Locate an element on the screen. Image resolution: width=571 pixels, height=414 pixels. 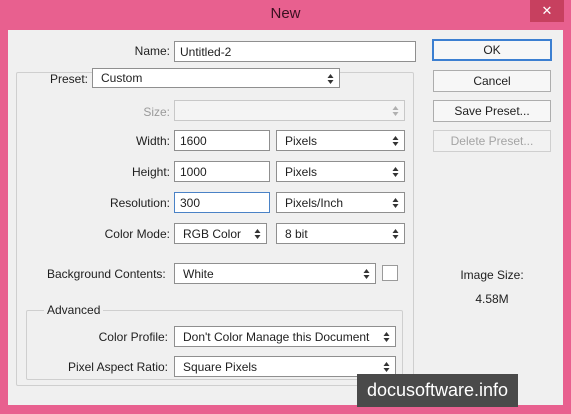
height-label: Height: is located at coordinates (150, 172).